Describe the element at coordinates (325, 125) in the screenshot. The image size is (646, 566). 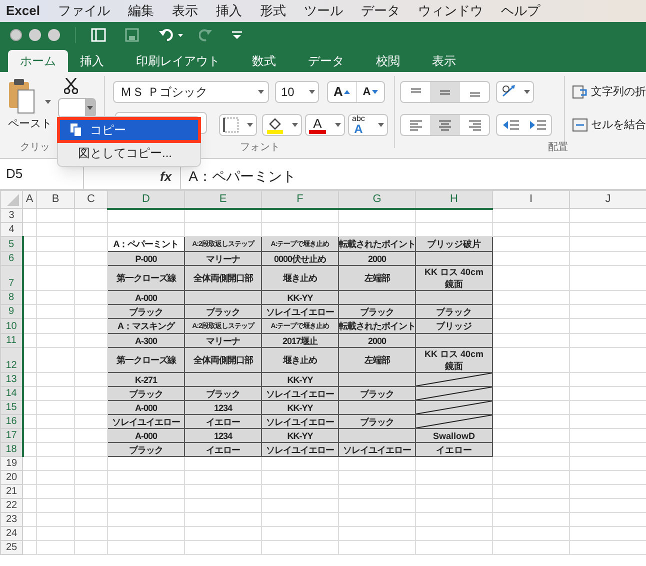
I see `font-color-button: A` at that location.